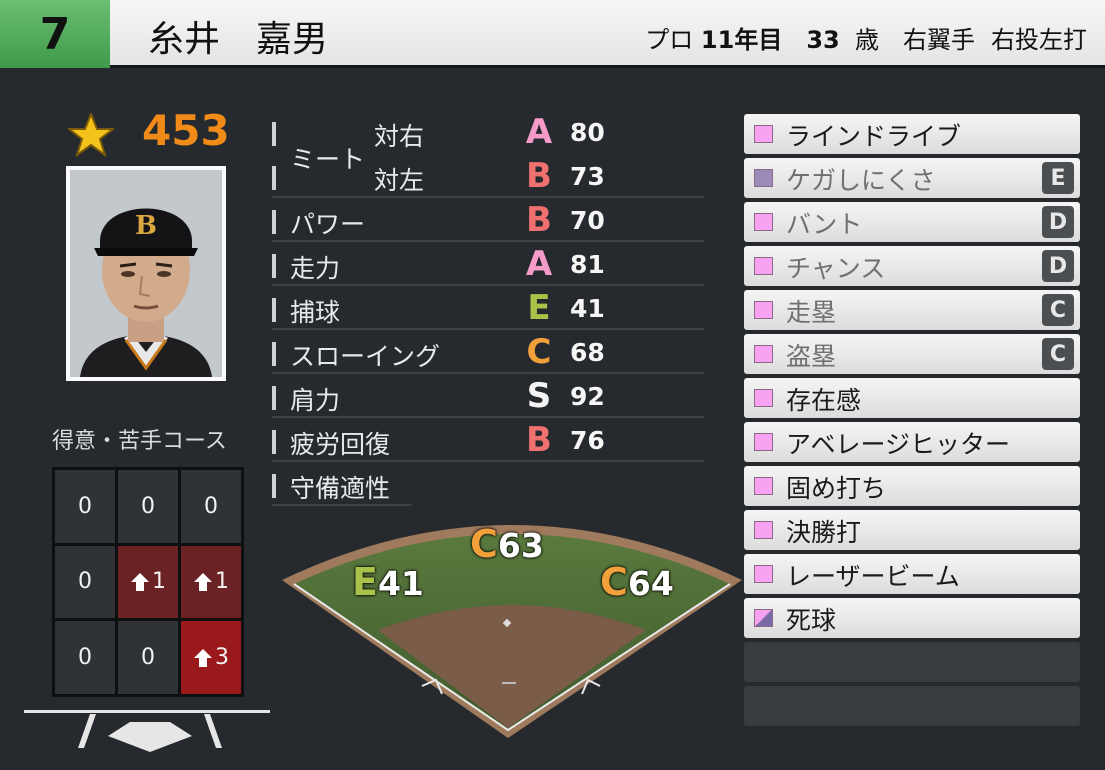 This screenshot has width=1105, height=770. Describe the element at coordinates (811, 356) in the screenshot. I see `ability-label: 盗塁` at that location.